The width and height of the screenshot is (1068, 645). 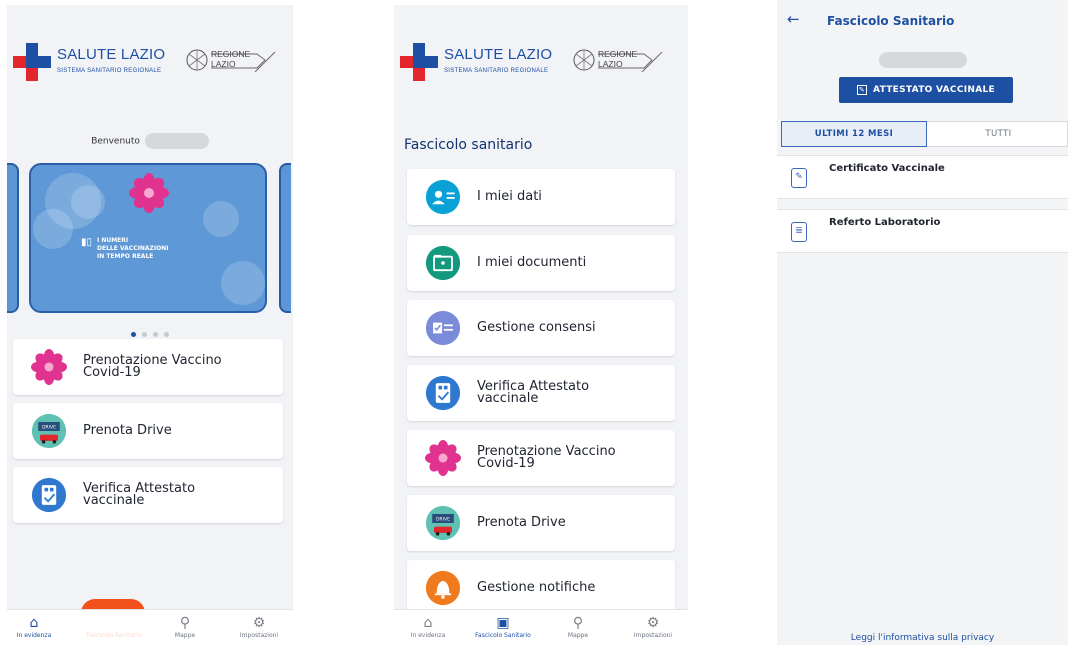 What do you see at coordinates (546, 457) in the screenshot?
I see `item-label: Prenotazione Vaccino Covid-19` at bounding box center [546, 457].